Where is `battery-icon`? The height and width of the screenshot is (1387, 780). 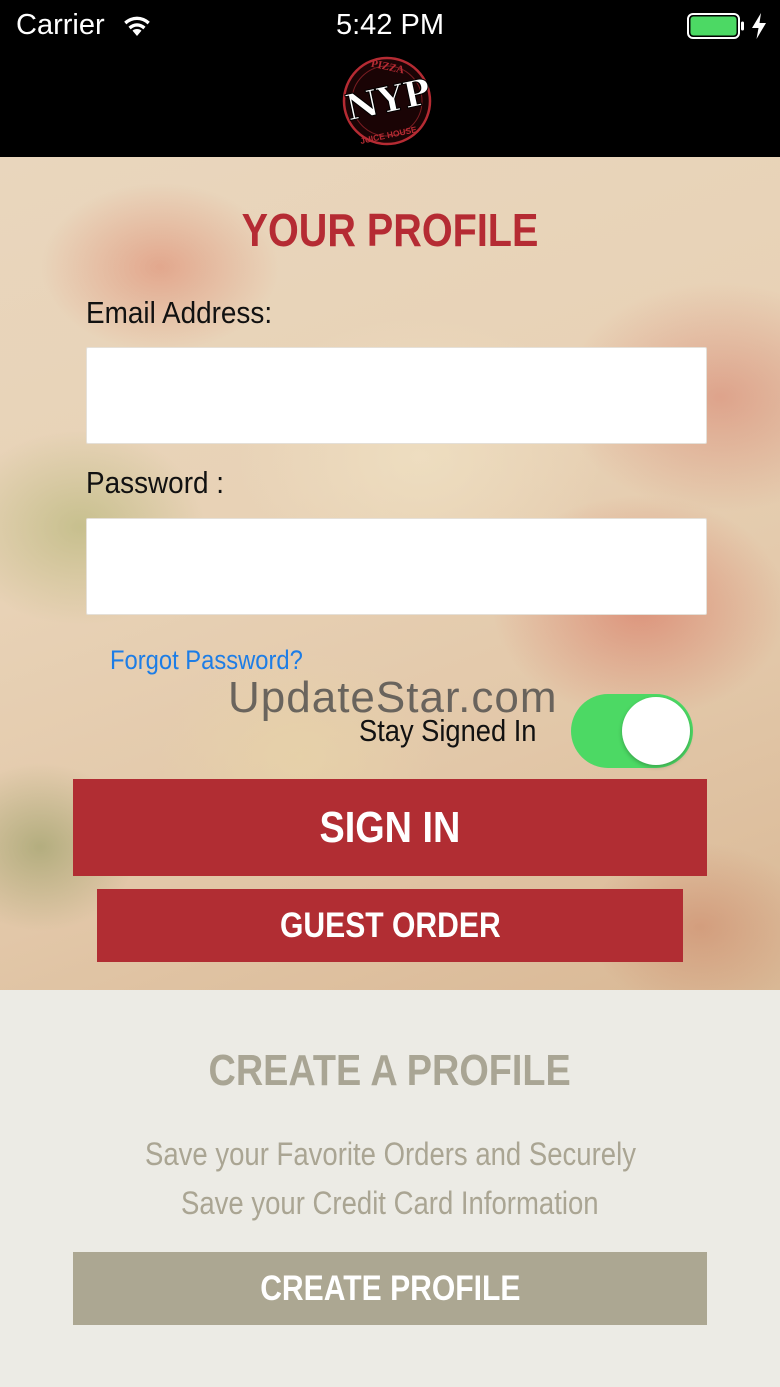
battery-icon is located at coordinates (715, 26).